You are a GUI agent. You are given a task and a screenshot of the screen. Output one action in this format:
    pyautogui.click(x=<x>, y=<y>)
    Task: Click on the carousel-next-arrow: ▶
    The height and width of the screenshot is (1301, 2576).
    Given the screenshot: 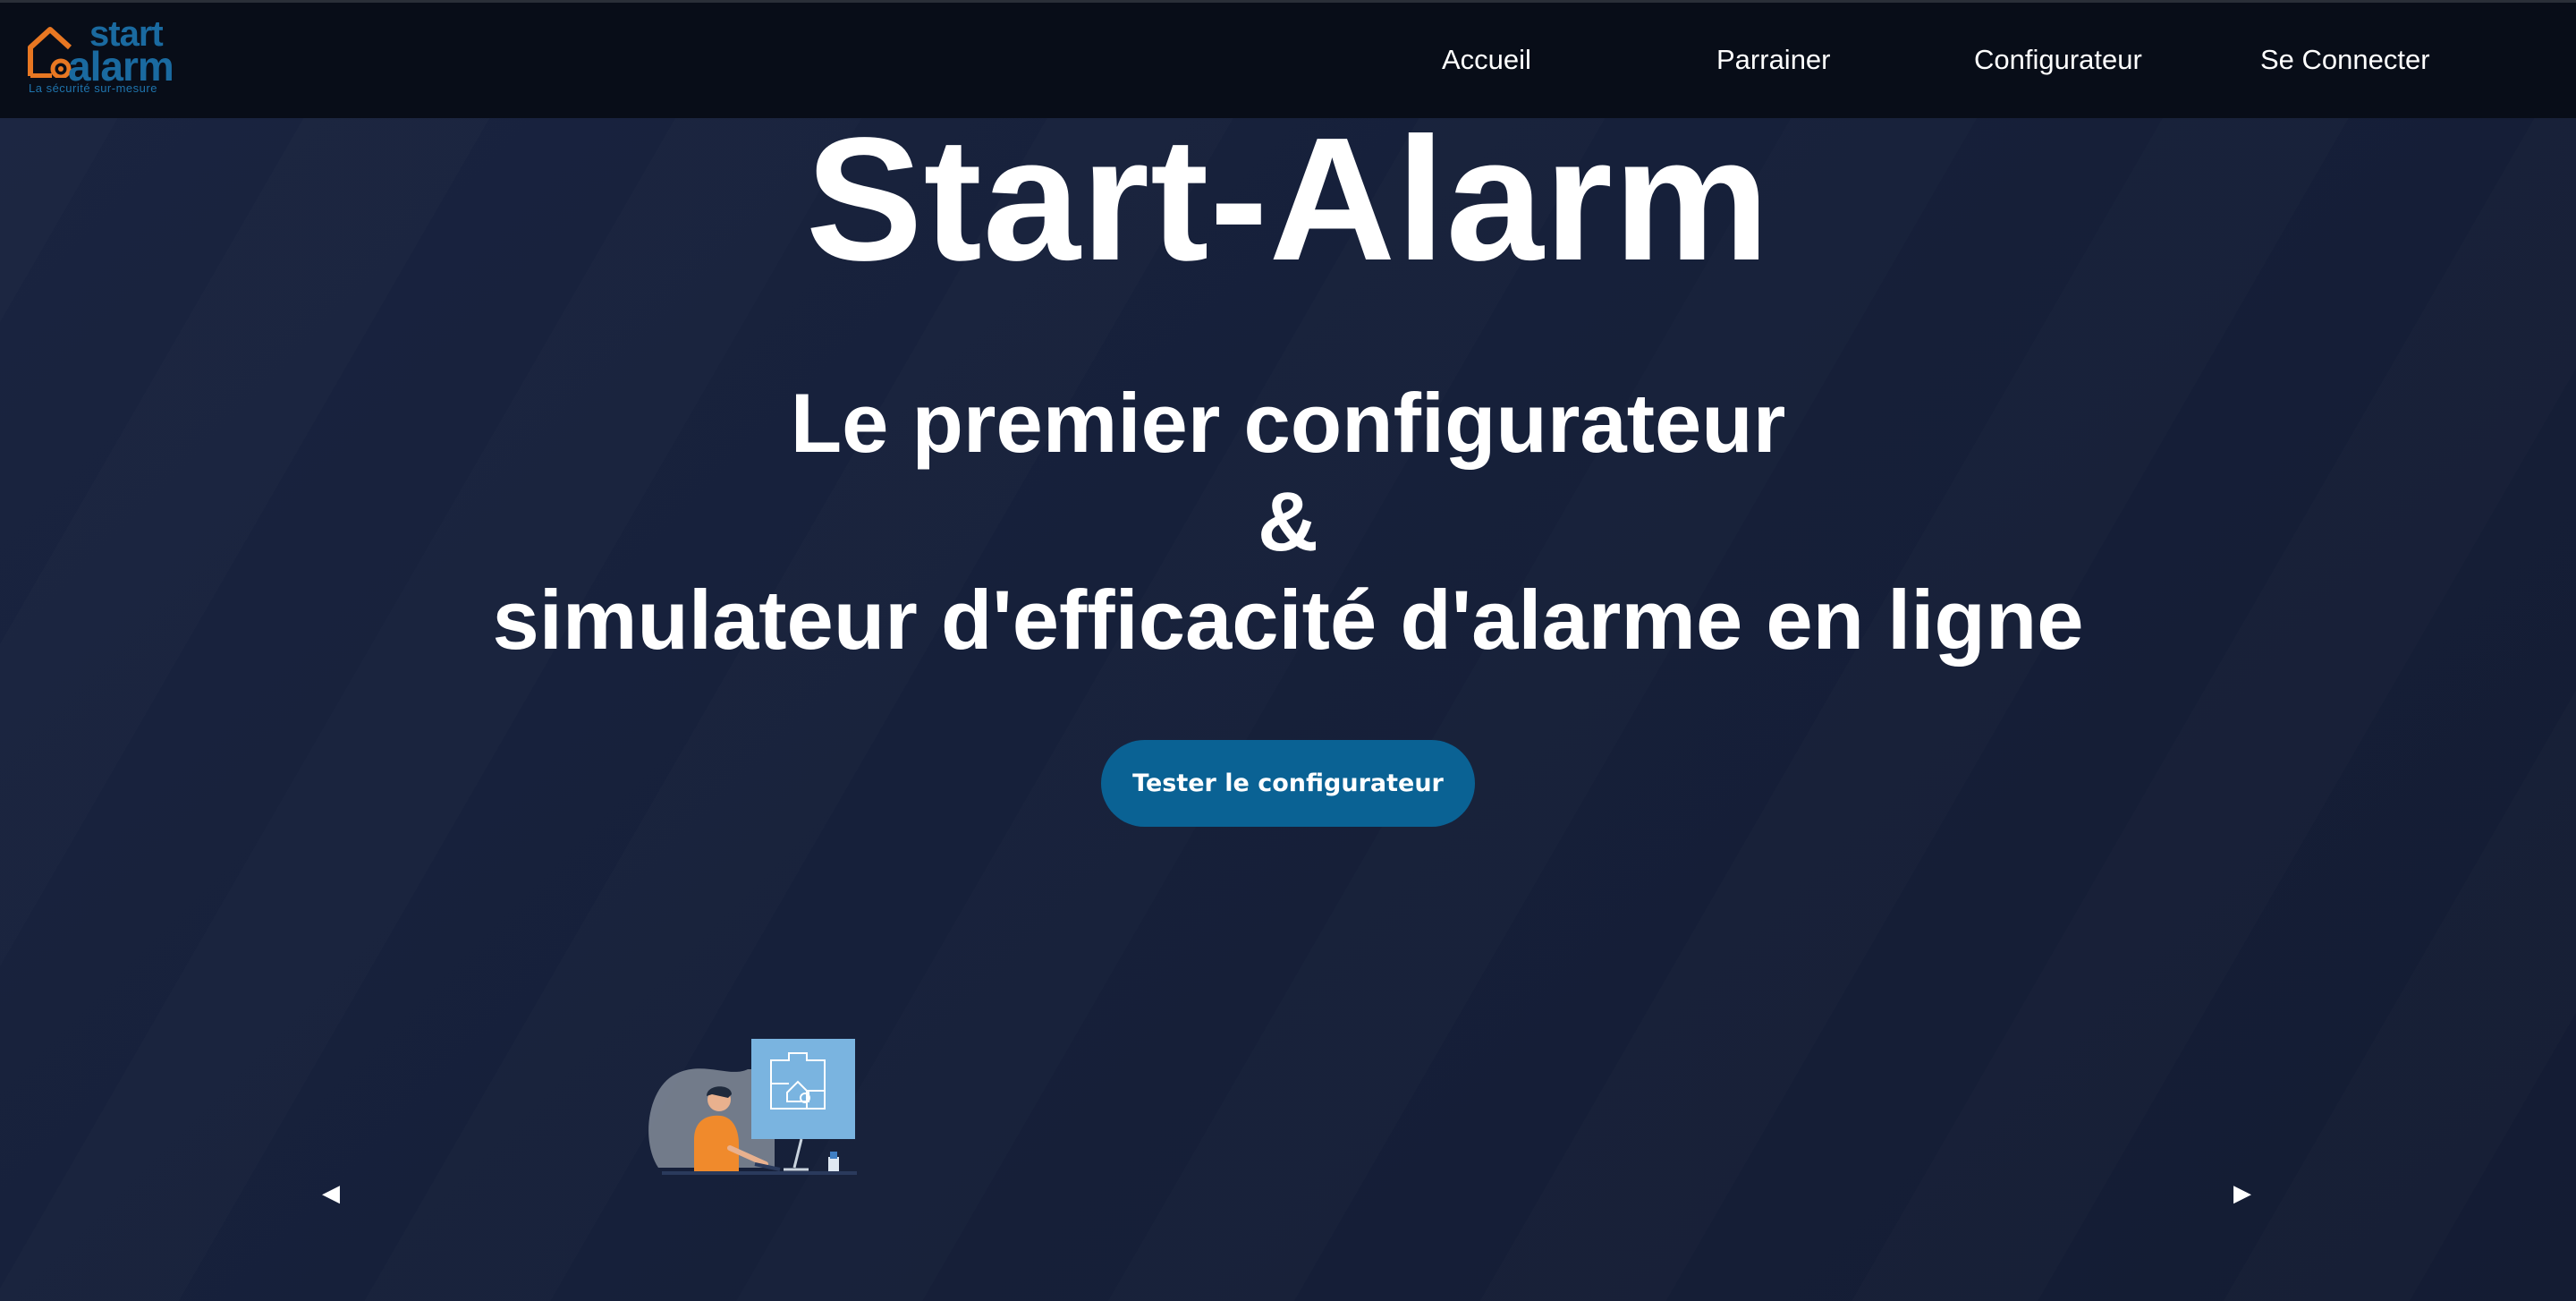 What is the action you would take?
    pyautogui.click(x=2242, y=1192)
    